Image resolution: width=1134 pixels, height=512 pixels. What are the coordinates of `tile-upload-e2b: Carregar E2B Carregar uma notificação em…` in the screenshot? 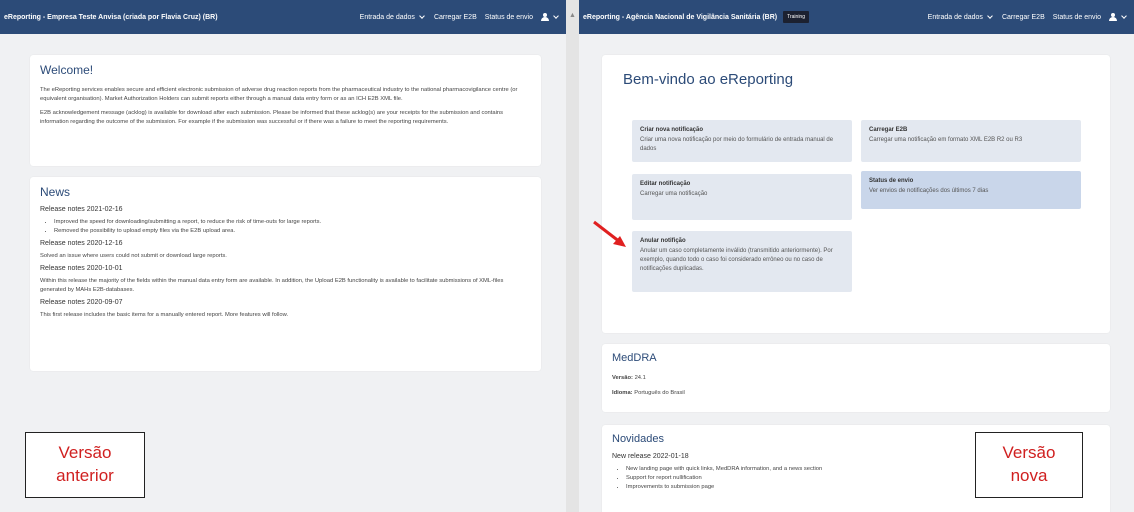 It's located at (971, 141).